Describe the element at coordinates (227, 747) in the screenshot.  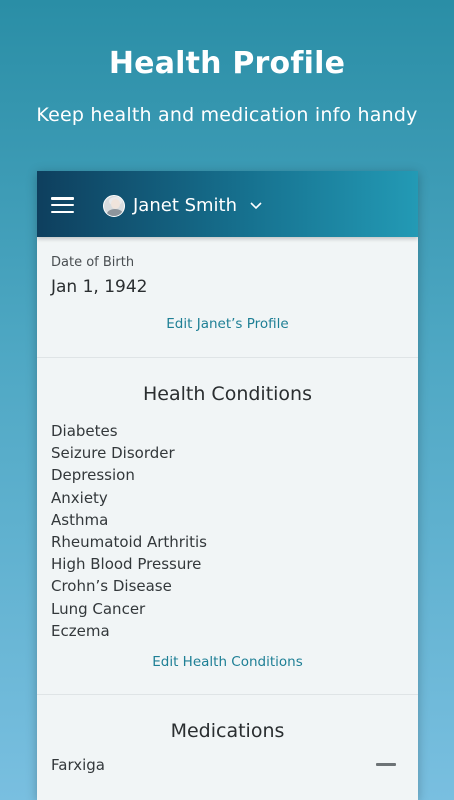
I see `medications-section: Medications Farxiga` at that location.